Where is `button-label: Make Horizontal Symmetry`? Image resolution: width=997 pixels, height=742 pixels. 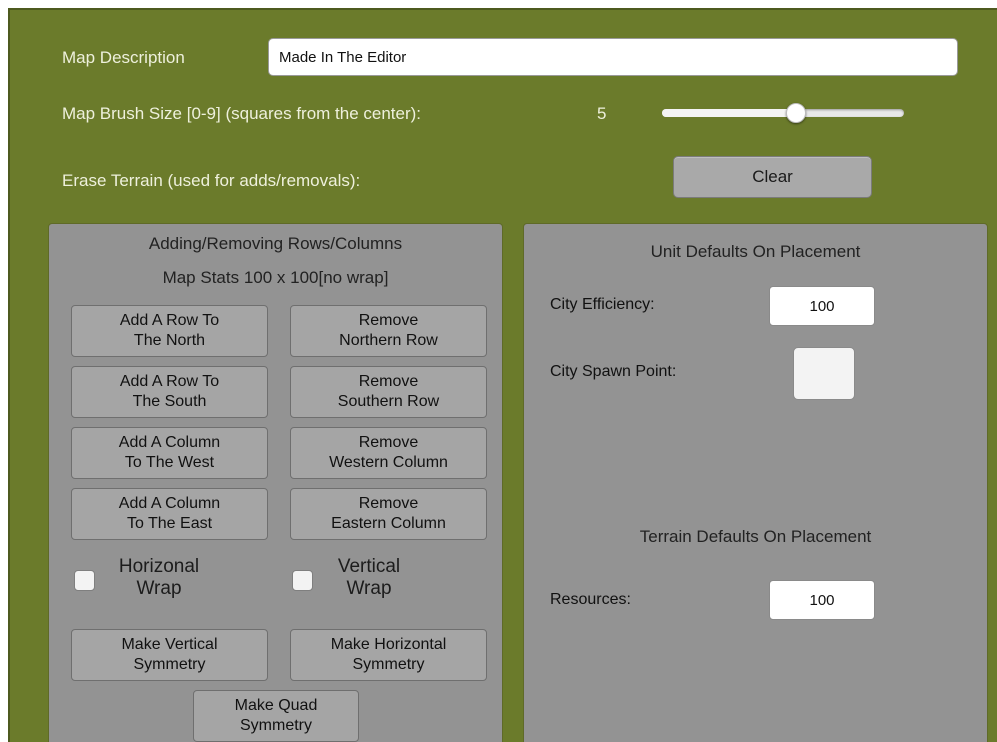
button-label: Make Horizontal Symmetry is located at coordinates (388, 654).